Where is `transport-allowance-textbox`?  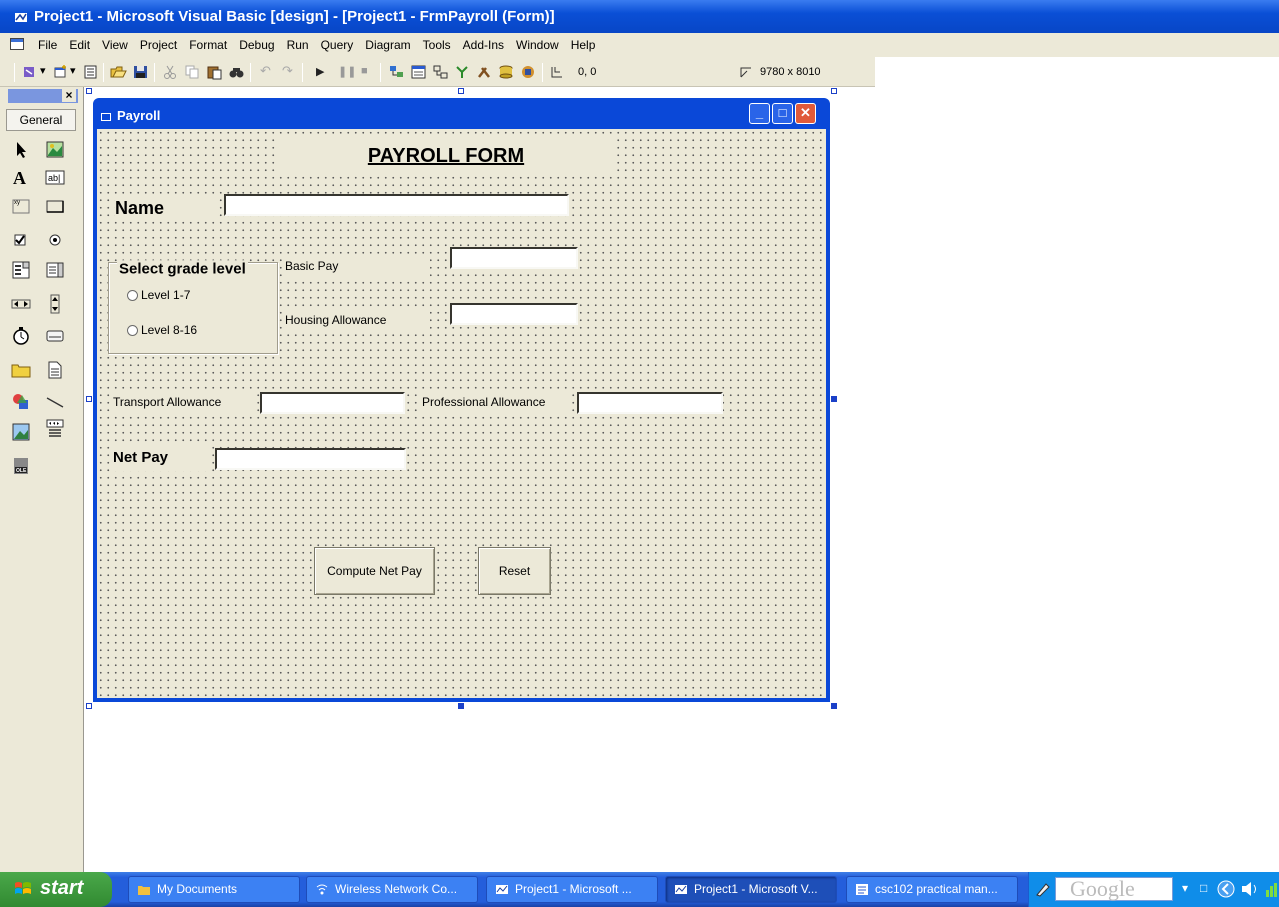 transport-allowance-textbox is located at coordinates (332, 403).